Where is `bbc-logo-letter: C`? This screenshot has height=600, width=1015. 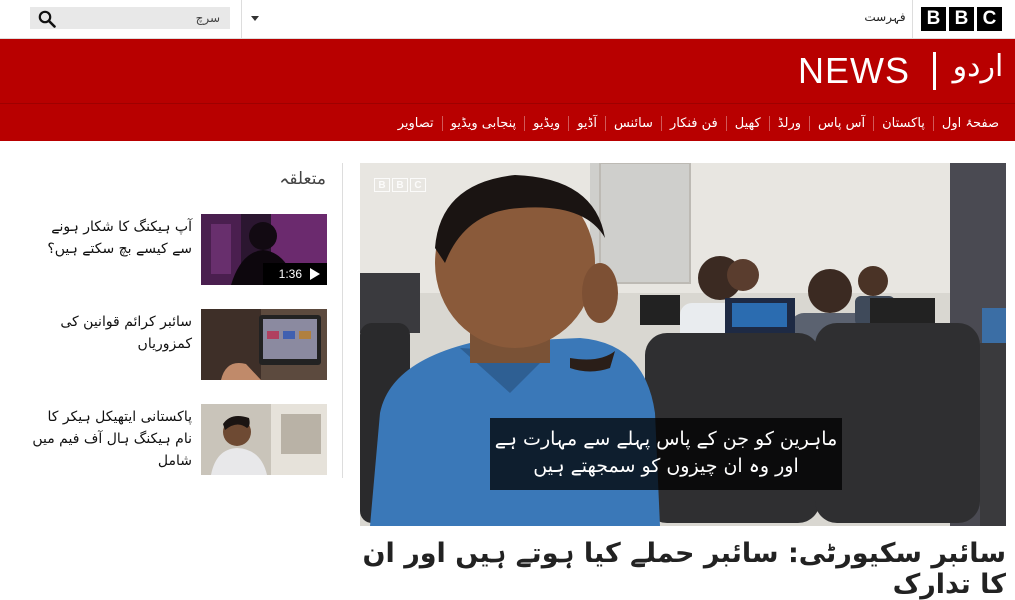
bbc-logo-letter: C is located at coordinates (989, 19).